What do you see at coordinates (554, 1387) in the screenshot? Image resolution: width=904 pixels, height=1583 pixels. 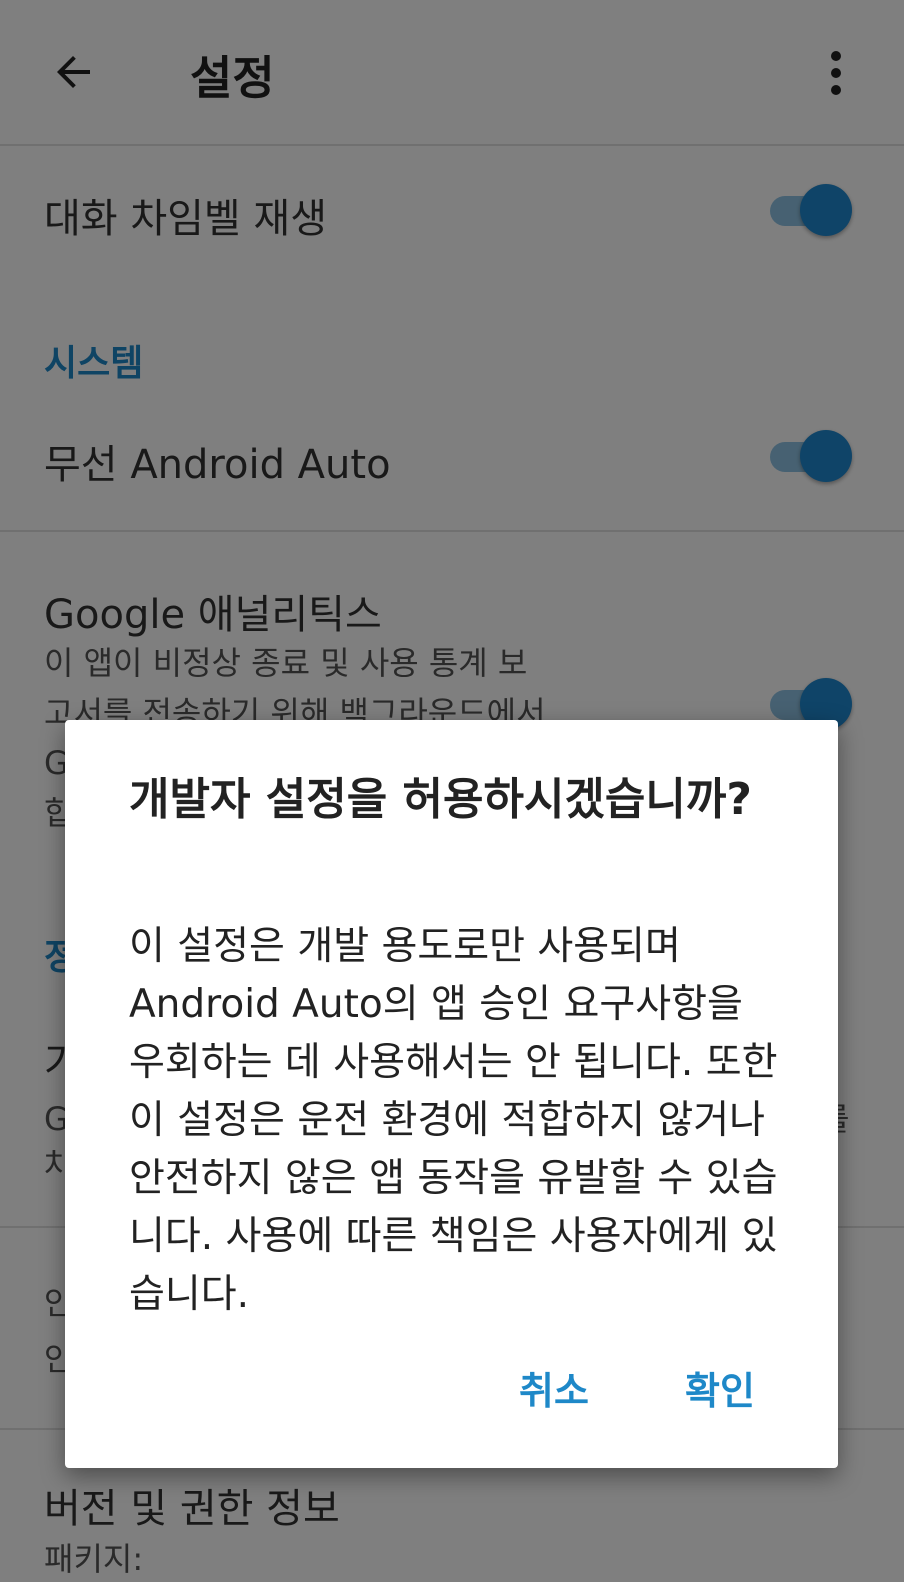 I see `cancel-button: 취소` at bounding box center [554, 1387].